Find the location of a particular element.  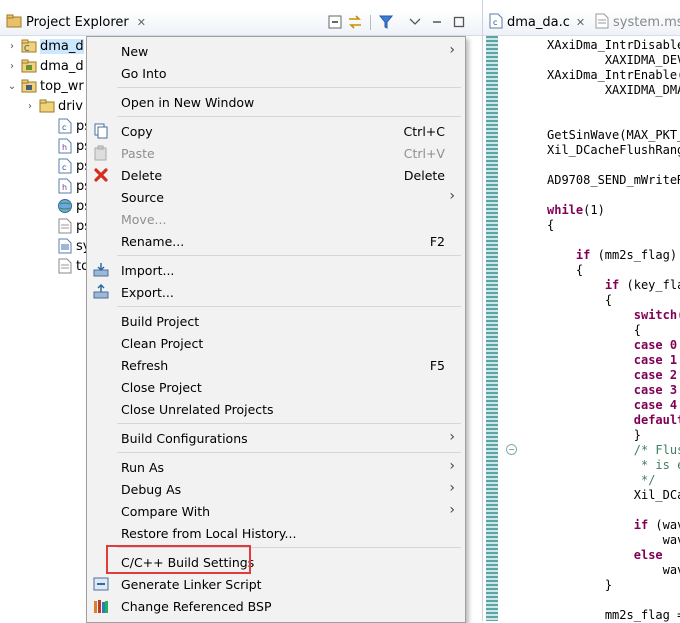

menu-item-run-as: Run As › is located at coordinates (276, 467).